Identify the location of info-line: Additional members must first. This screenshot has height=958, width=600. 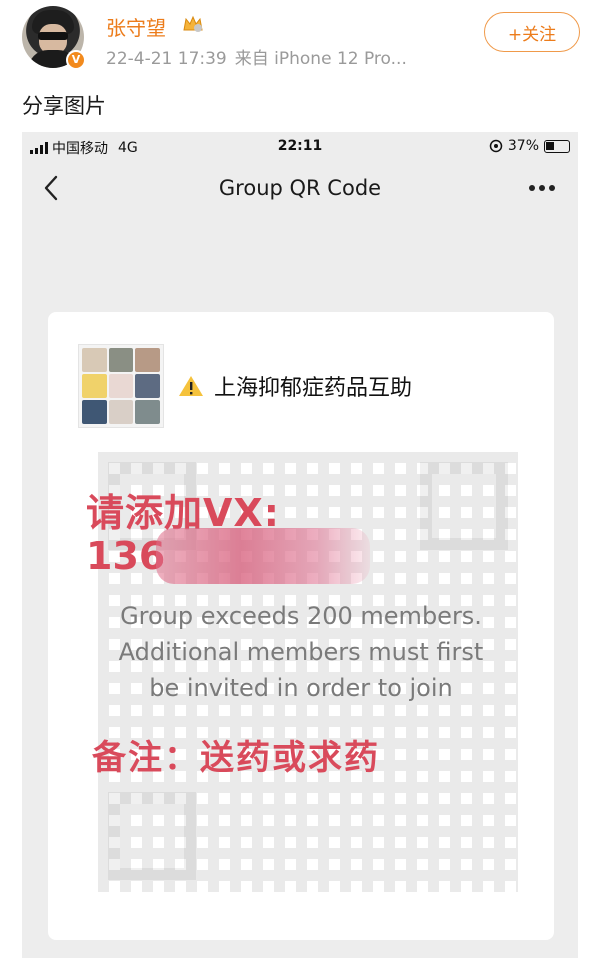
(301, 652).